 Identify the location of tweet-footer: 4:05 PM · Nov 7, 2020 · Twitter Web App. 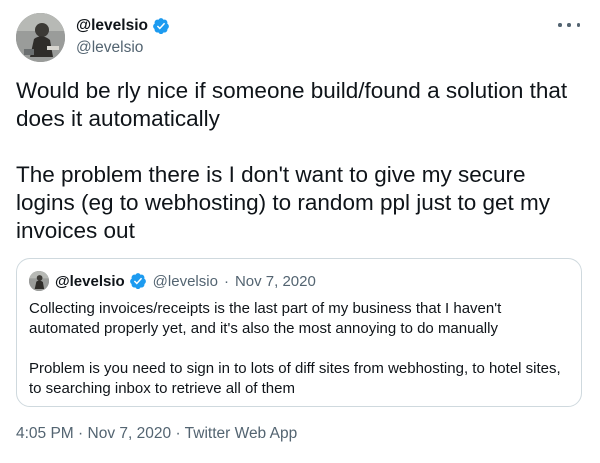
(156, 434).